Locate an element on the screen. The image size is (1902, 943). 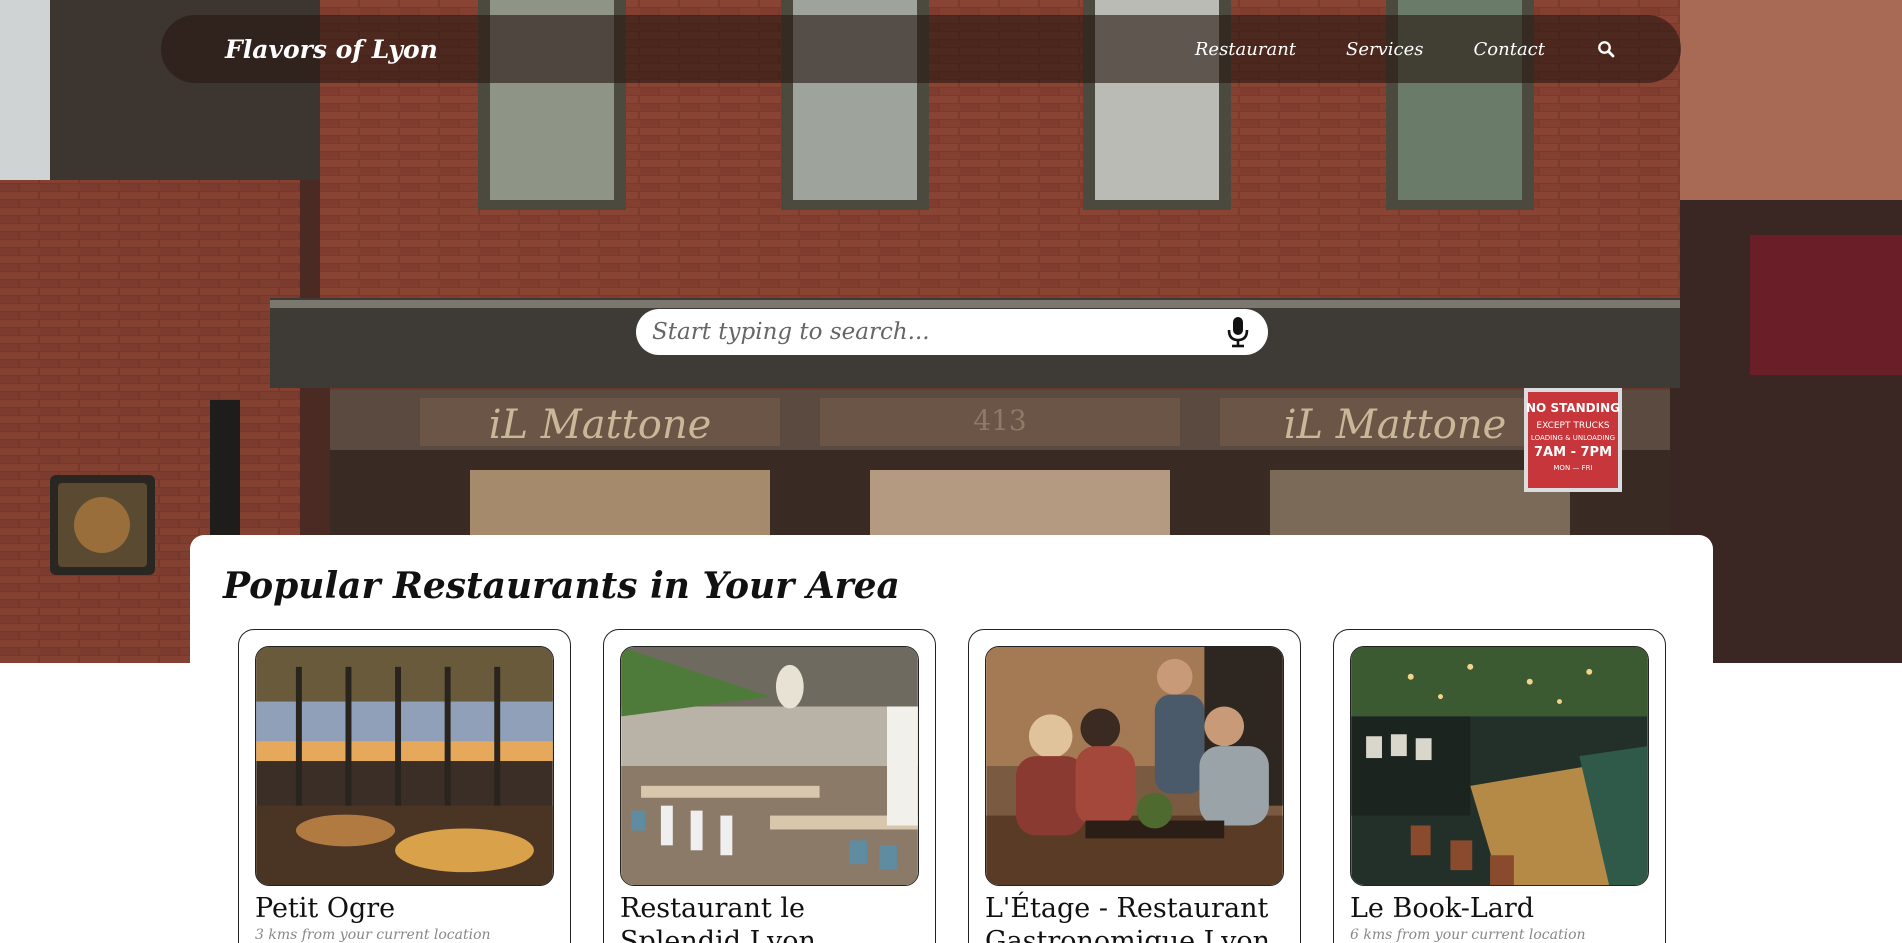
restaurant-name: L'Étage - Restaurant Gastronomique Lyon is located at coordinates (1128, 918).